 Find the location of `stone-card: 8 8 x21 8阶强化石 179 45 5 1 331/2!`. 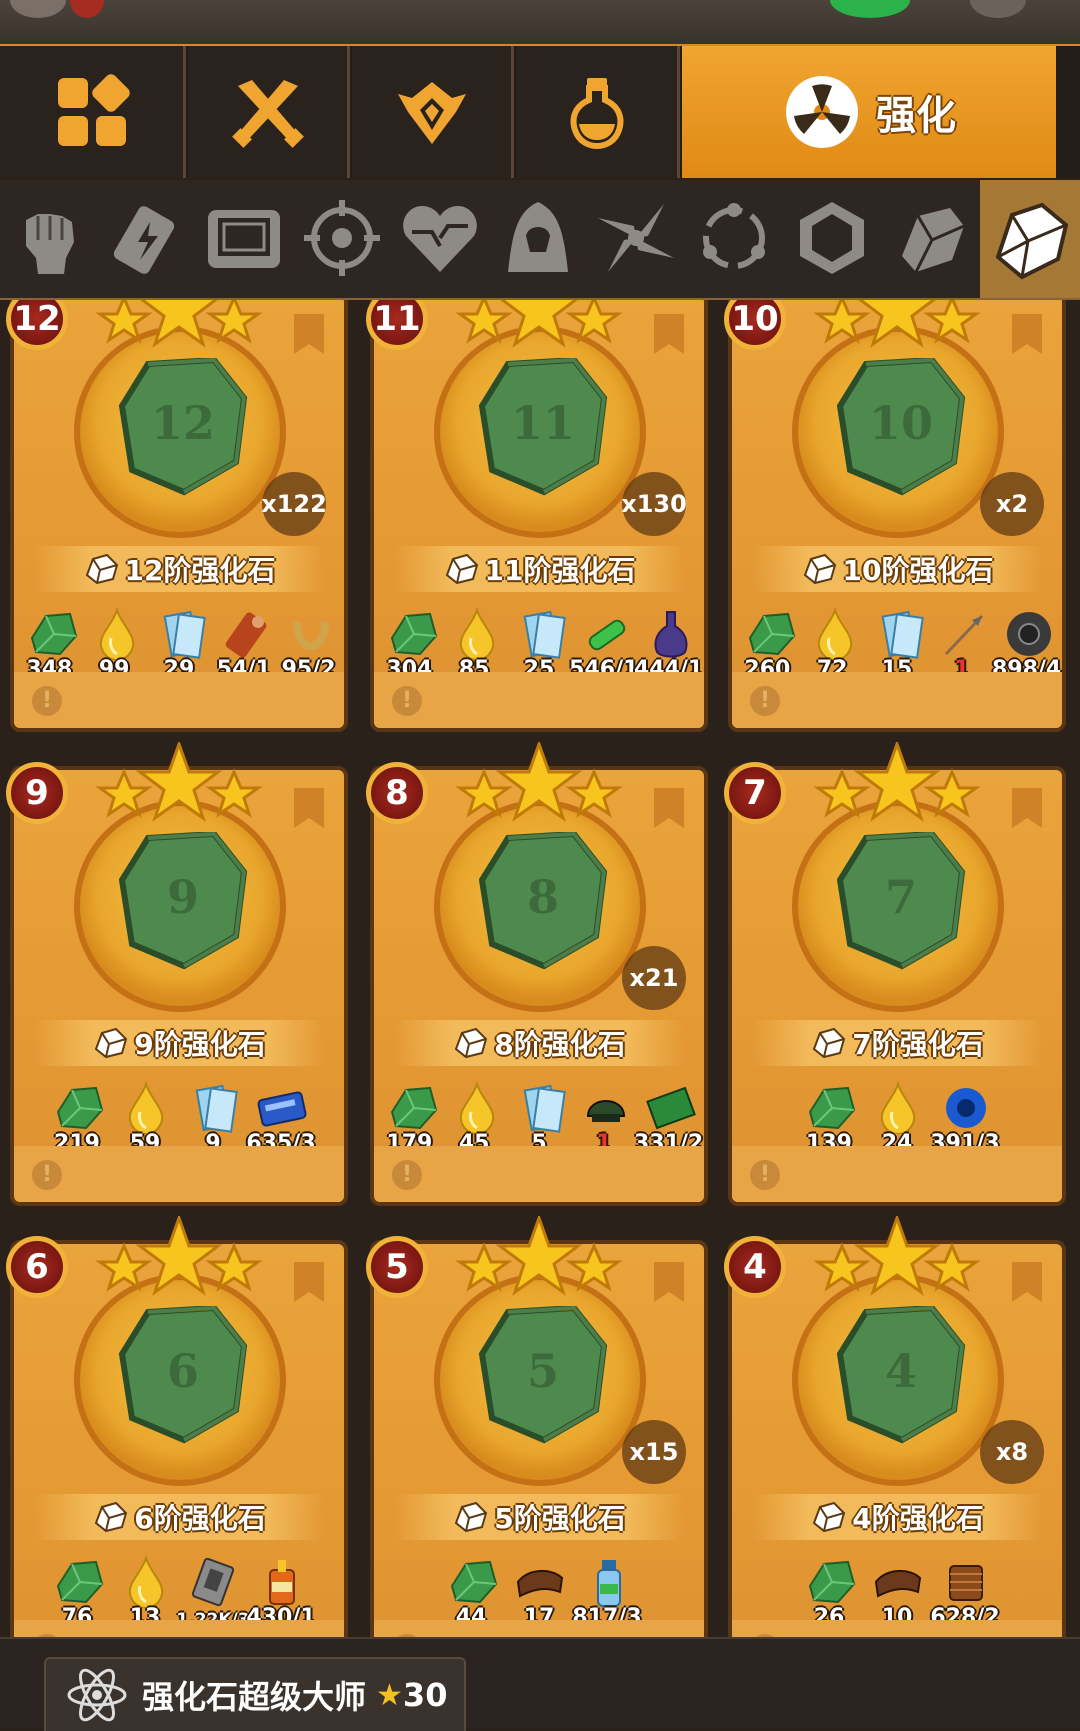

stone-card: 8 8 x21 8阶强化石 179 45 5 1 331/2! is located at coordinates (537, 974).